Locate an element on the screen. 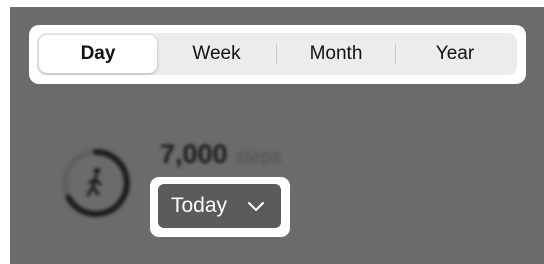 This screenshot has height=264, width=544. period-segmented-control: Day Week Month Year is located at coordinates (277, 54).